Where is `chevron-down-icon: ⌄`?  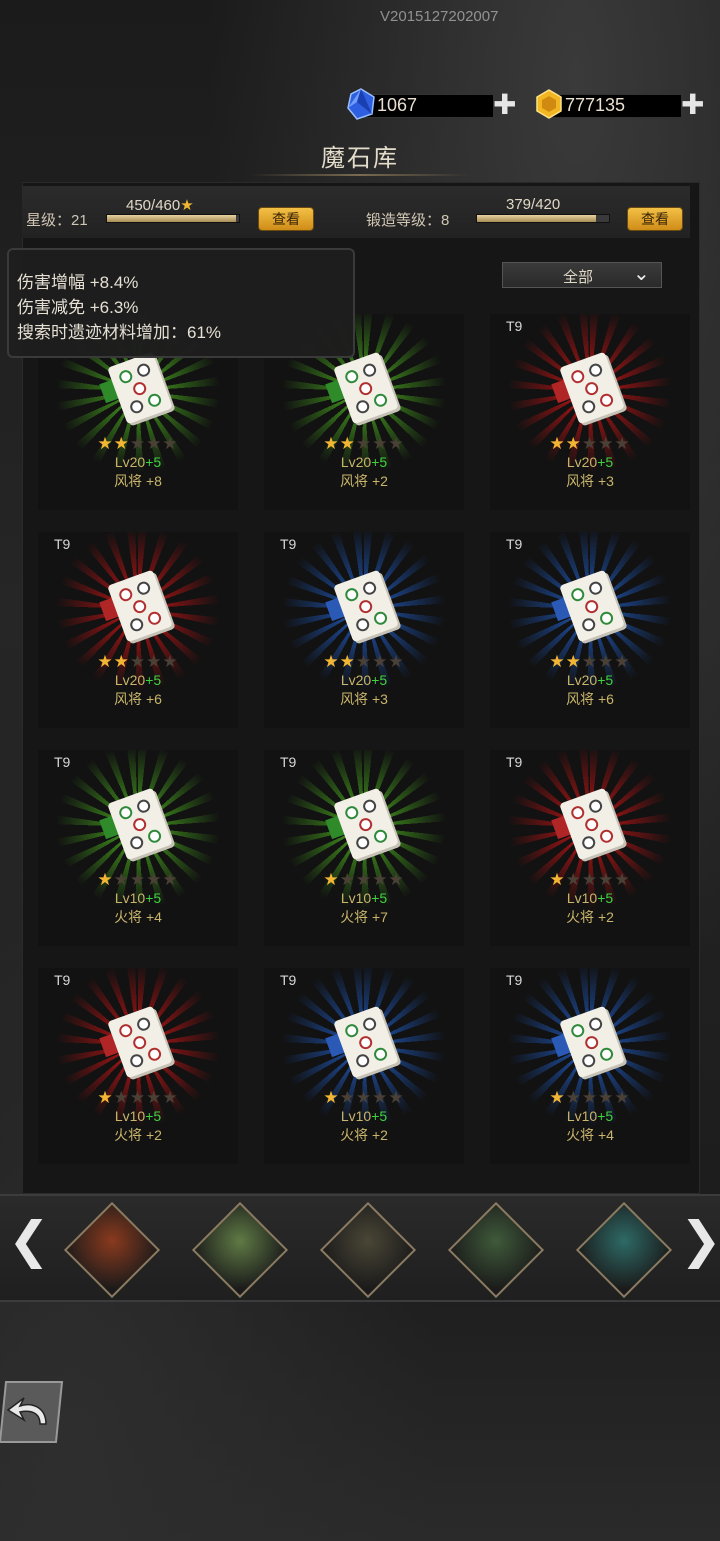
chevron-down-icon: ⌄ is located at coordinates (641, 274).